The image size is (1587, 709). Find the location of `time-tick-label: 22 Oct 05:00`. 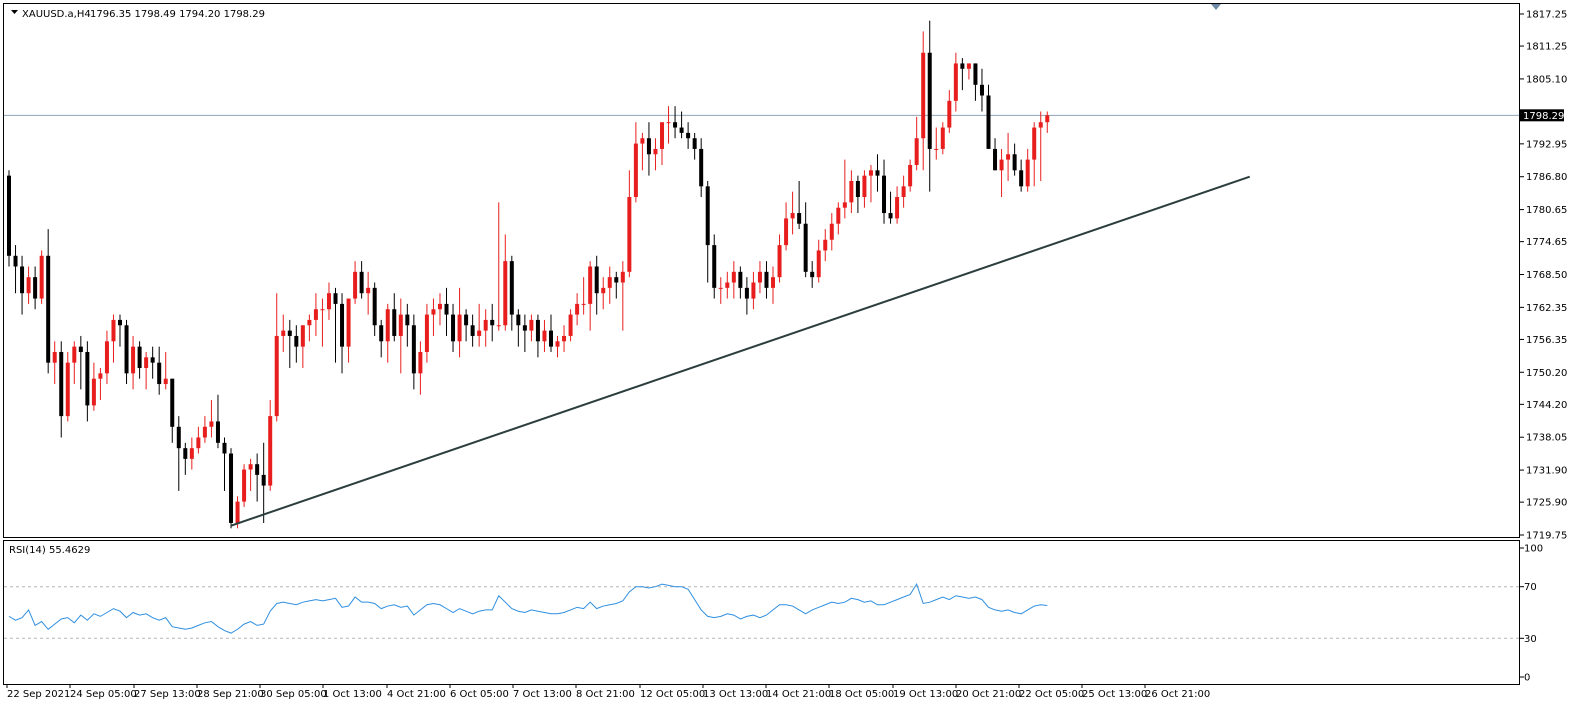

time-tick-label: 22 Oct 05:00 is located at coordinates (1051, 694).